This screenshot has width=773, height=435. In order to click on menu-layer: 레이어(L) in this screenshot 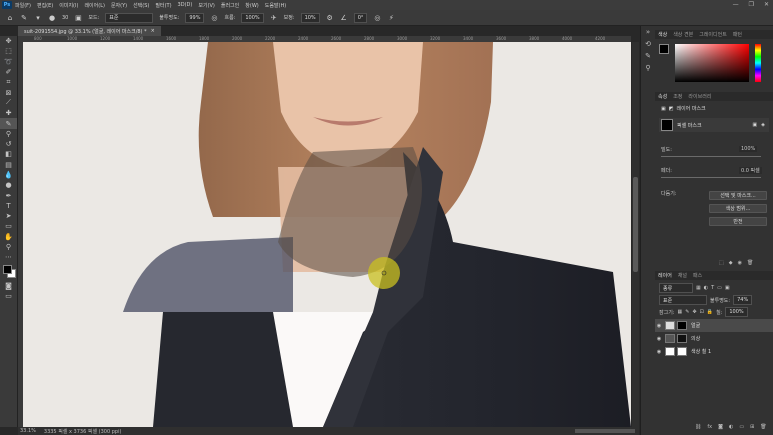, I will do `click(94, 5)`.